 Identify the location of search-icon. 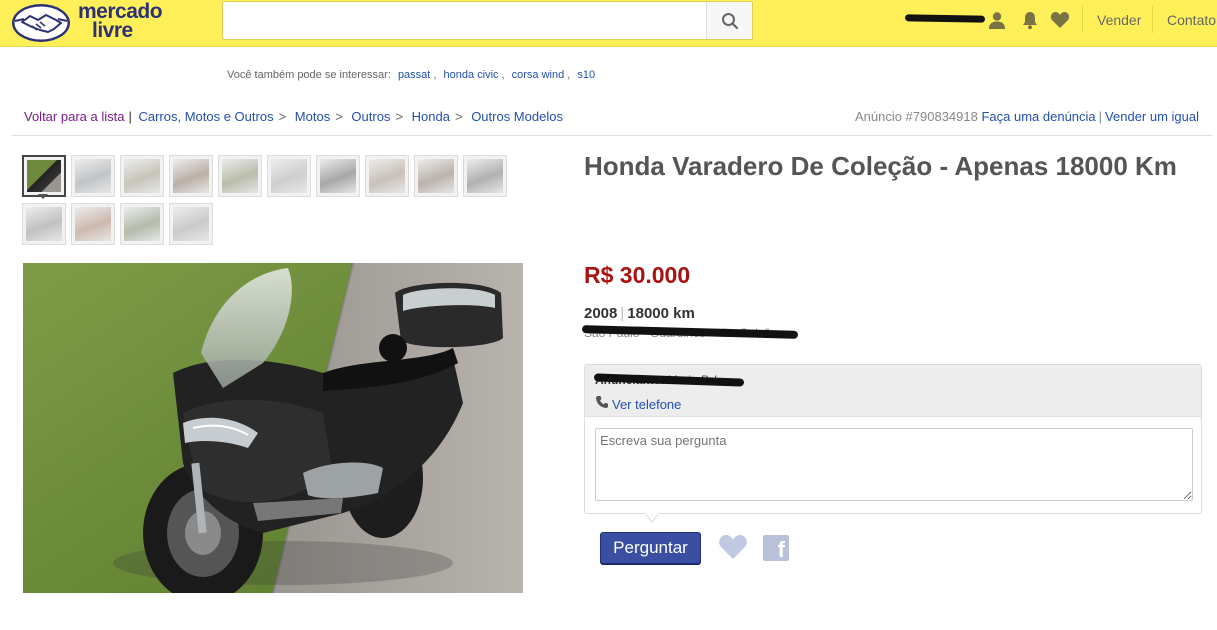
(729, 20).